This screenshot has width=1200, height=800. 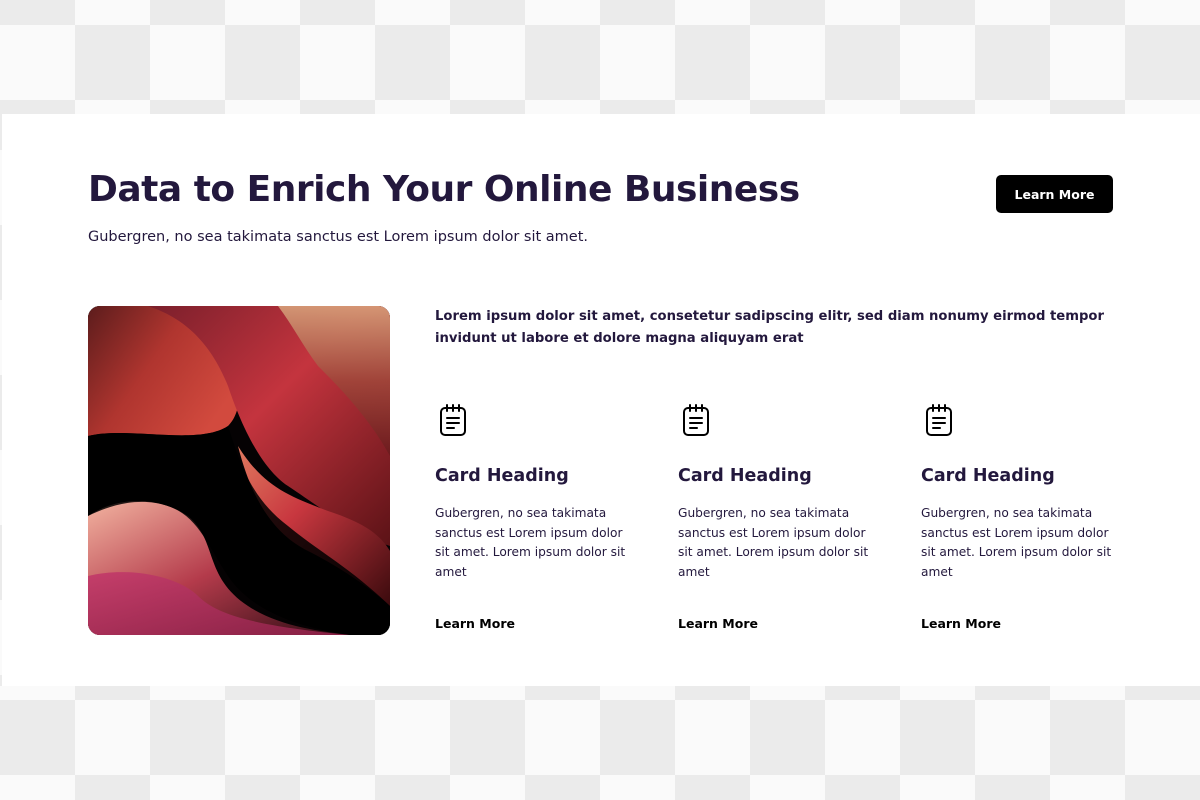 I want to click on page-title: Data to Enrich Your Online Business, so click(x=444, y=189).